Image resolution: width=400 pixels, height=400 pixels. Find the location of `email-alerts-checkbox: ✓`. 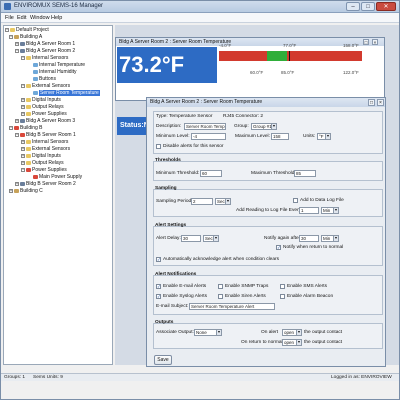

email-alerts-checkbox: ✓ is located at coordinates (158, 286).